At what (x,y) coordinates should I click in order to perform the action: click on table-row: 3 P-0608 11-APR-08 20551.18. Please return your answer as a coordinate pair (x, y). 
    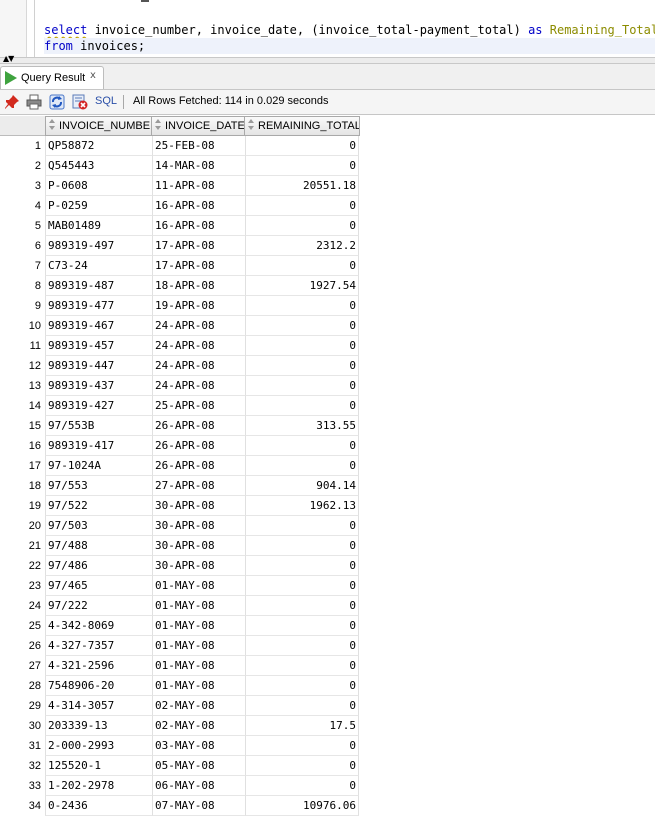
    Looking at the image, I should click on (180, 186).